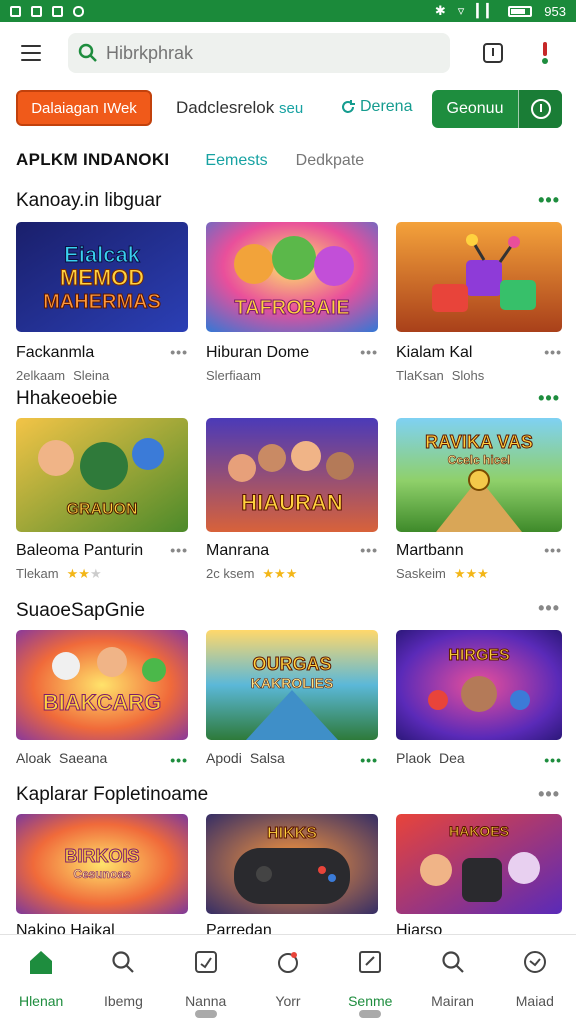 This screenshot has height=1024, width=576. I want to click on timer-icon, so click(288, 962).